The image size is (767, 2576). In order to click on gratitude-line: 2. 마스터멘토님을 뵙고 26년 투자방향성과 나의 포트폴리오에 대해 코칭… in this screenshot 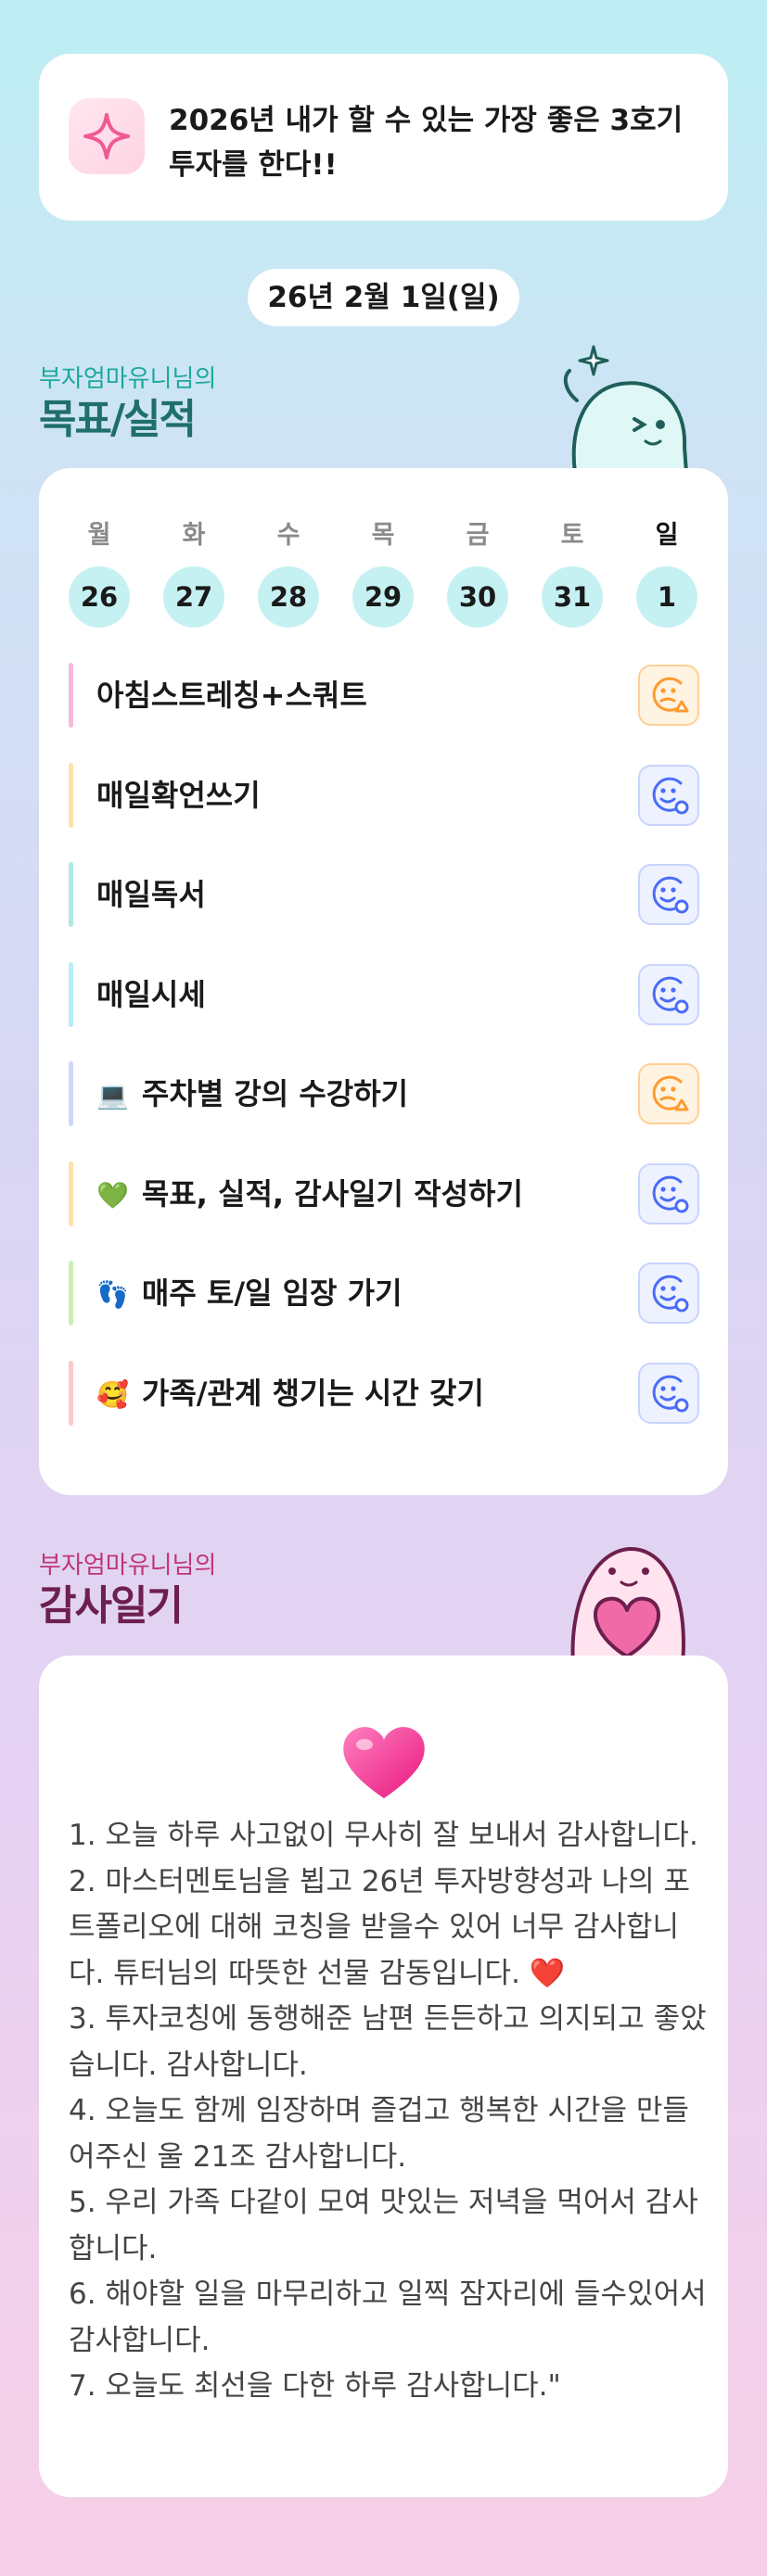, I will do `click(380, 1927)`.